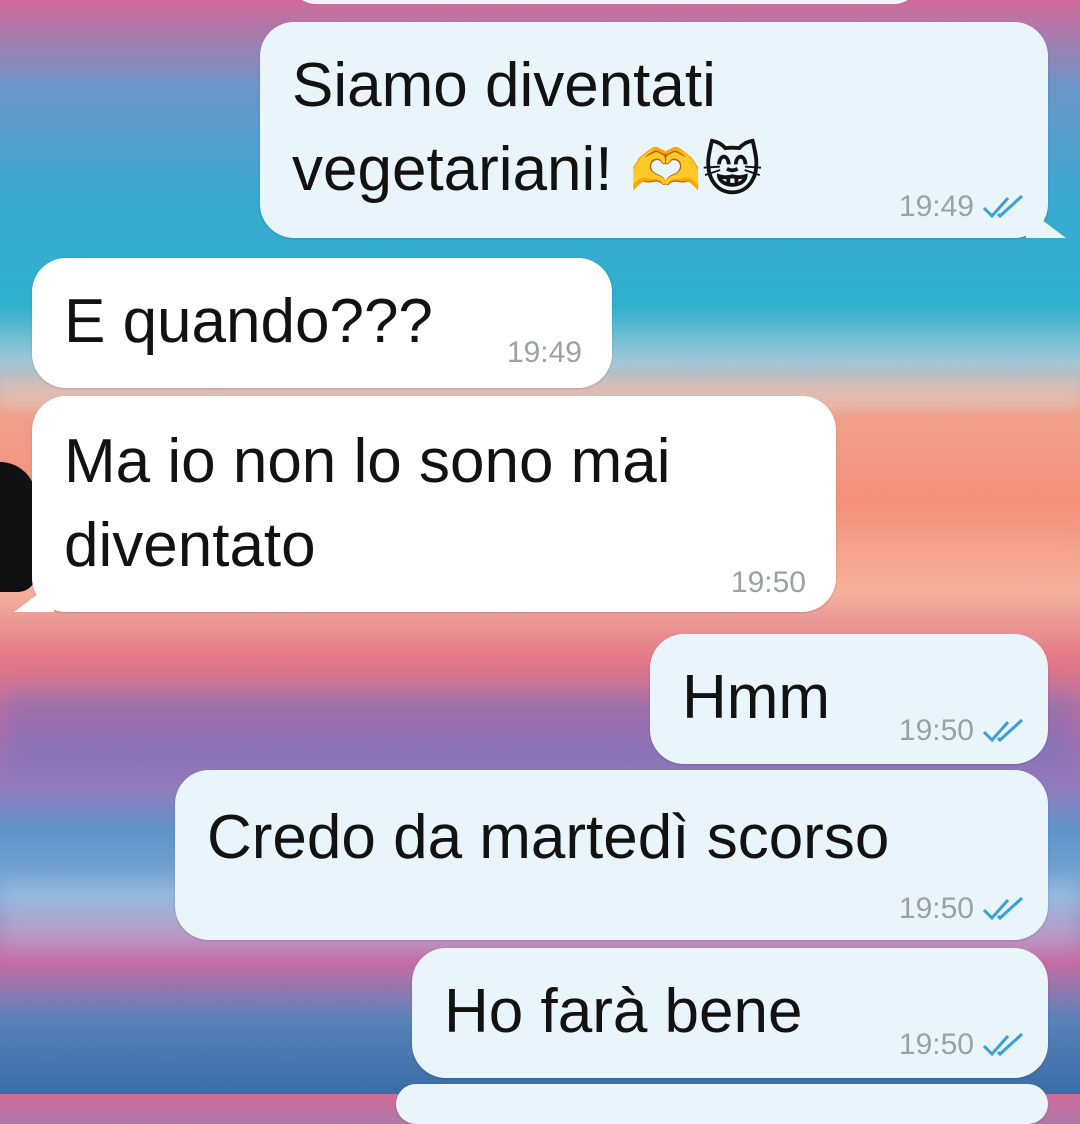 The height and width of the screenshot is (1124, 1080). What do you see at coordinates (722, 1104) in the screenshot?
I see `next-message-bubble` at bounding box center [722, 1104].